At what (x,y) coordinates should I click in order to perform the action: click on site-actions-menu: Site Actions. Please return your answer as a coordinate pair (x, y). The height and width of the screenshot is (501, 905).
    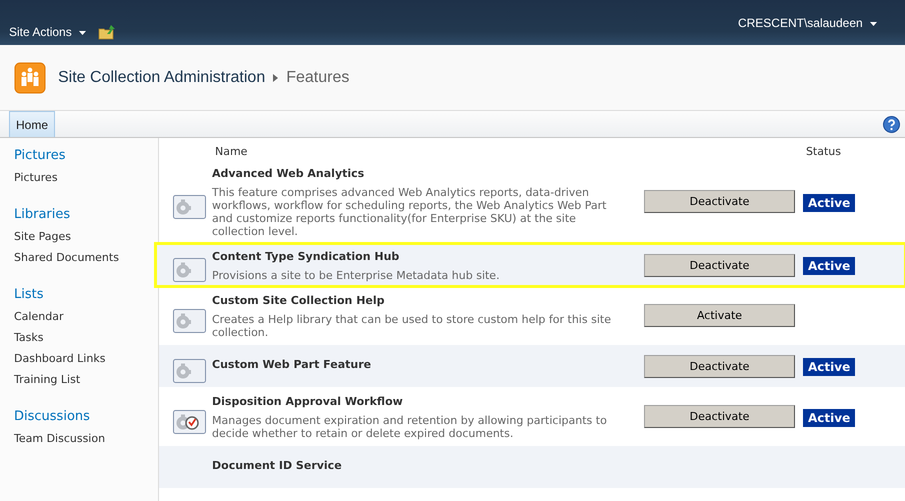
    Looking at the image, I should click on (47, 32).